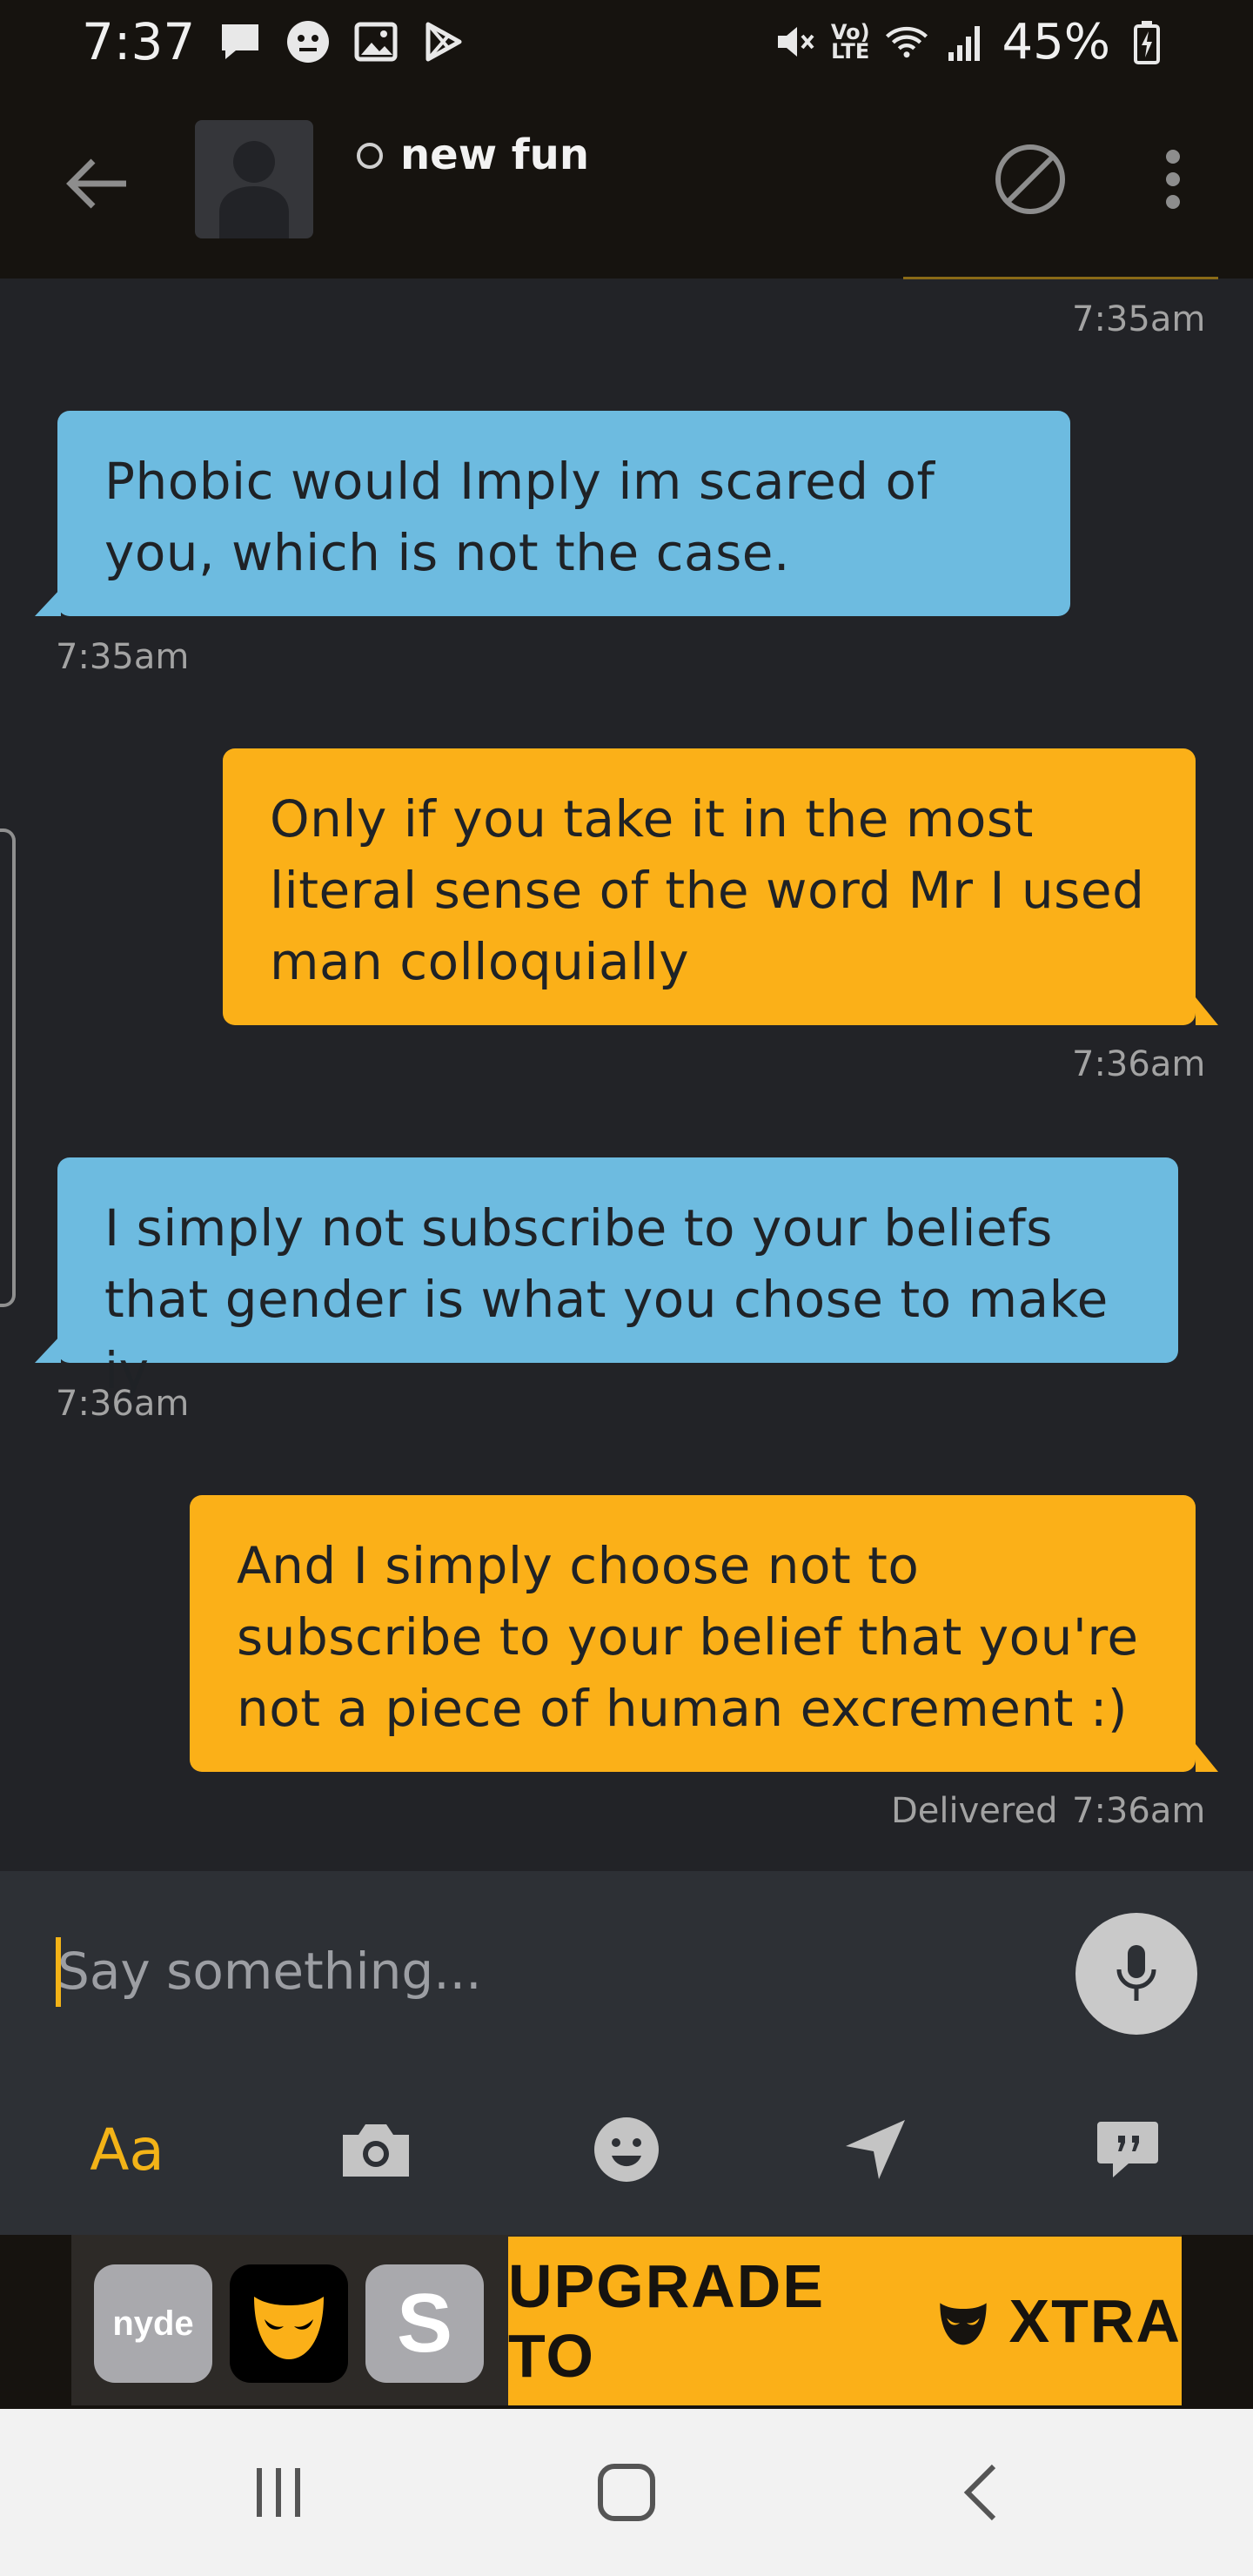 The height and width of the screenshot is (2576, 1253). I want to click on back-arrow-icon, so click(96, 184).